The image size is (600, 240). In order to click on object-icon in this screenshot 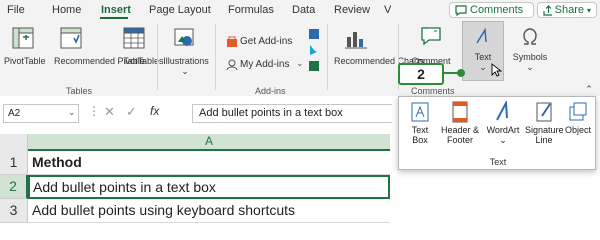, I will do `click(578, 111)`.